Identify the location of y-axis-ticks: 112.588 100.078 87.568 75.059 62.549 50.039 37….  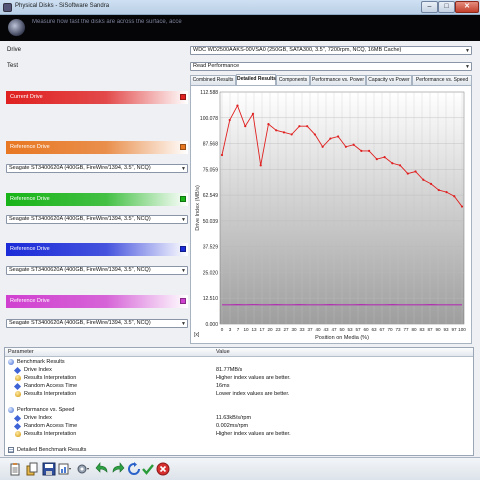
(209, 209).